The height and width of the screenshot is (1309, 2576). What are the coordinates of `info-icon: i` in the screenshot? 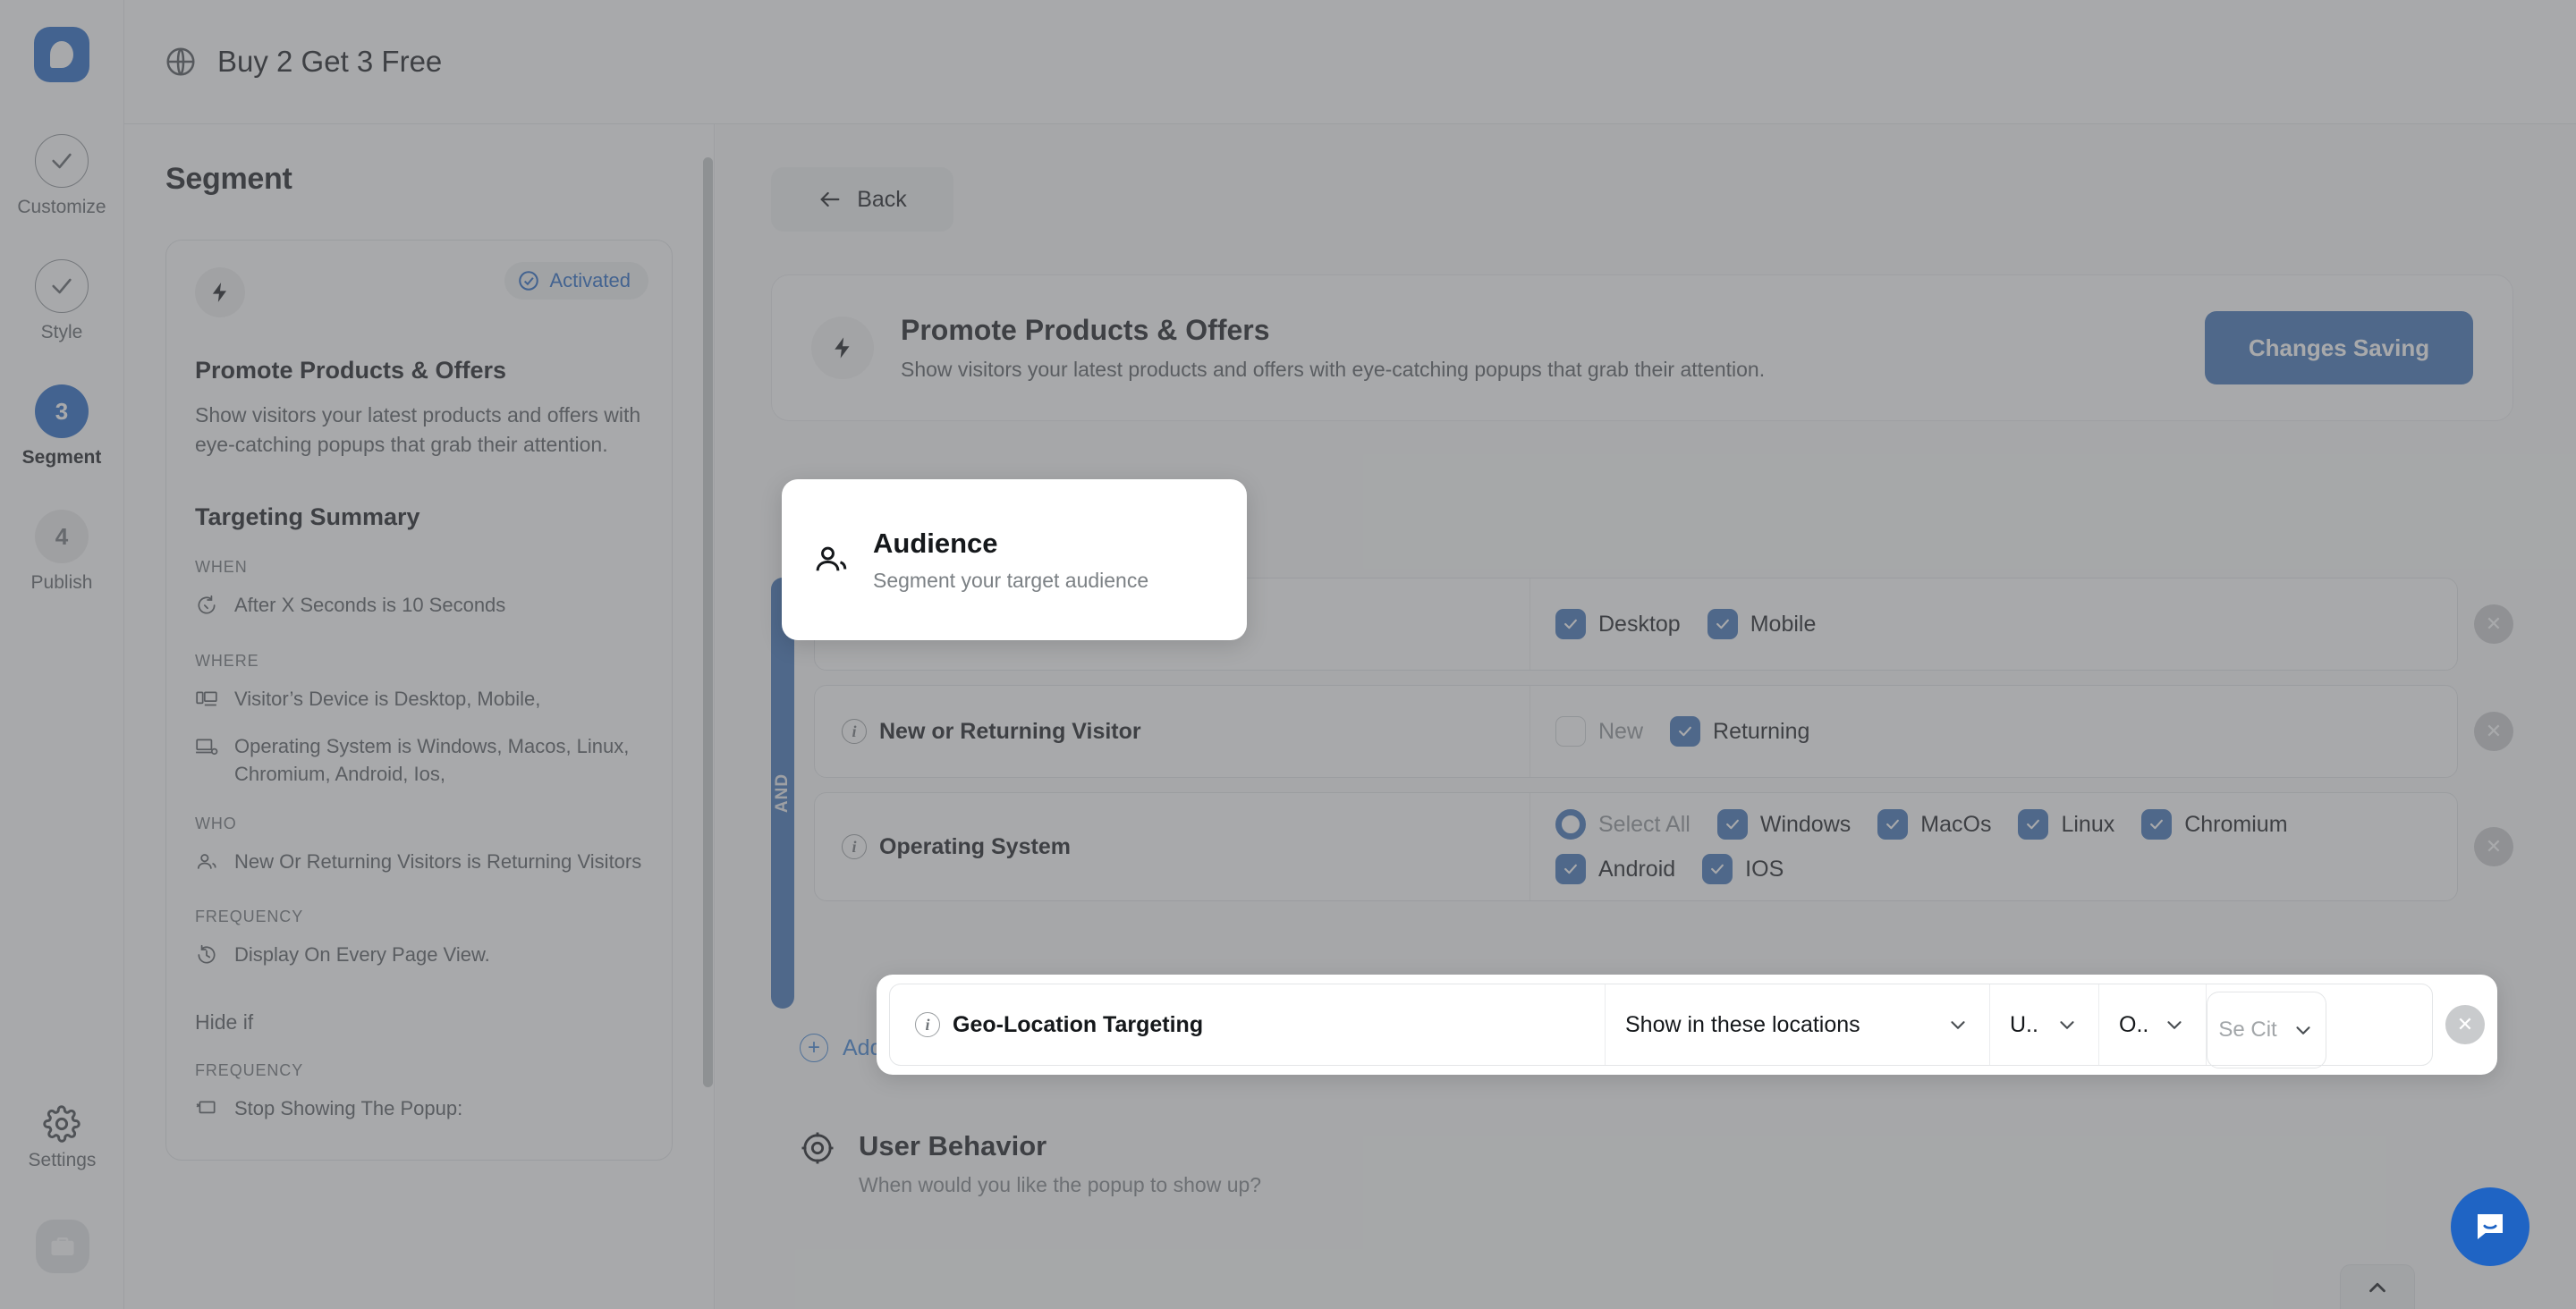 It's located at (927, 1024).